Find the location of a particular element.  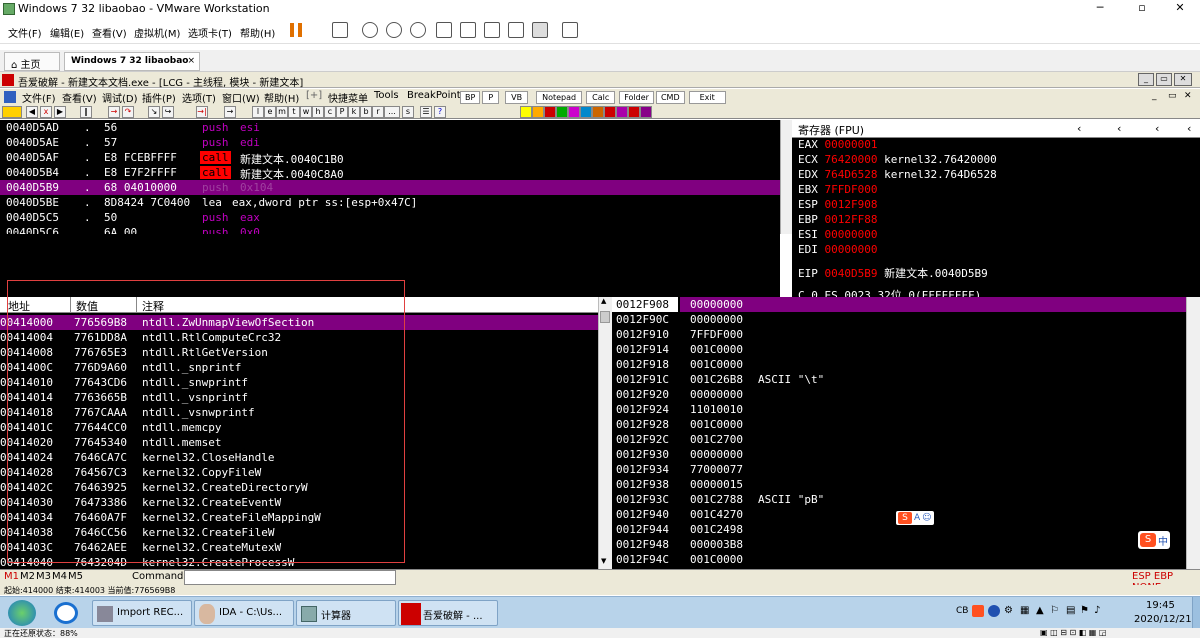

library-icon is located at coordinates (444, 30).